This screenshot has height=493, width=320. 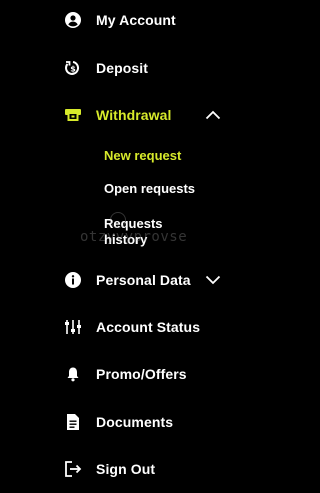 What do you see at coordinates (135, 422) in the screenshot?
I see `menu-item-label: Documents` at bounding box center [135, 422].